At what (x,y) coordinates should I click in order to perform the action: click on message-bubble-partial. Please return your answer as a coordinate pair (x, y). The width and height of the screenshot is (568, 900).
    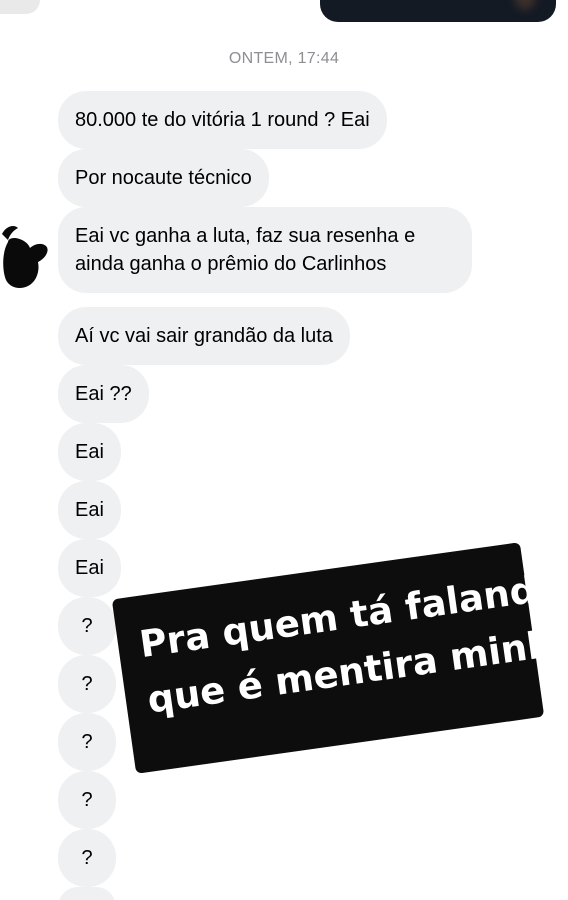
    Looking at the image, I should click on (87, 893).